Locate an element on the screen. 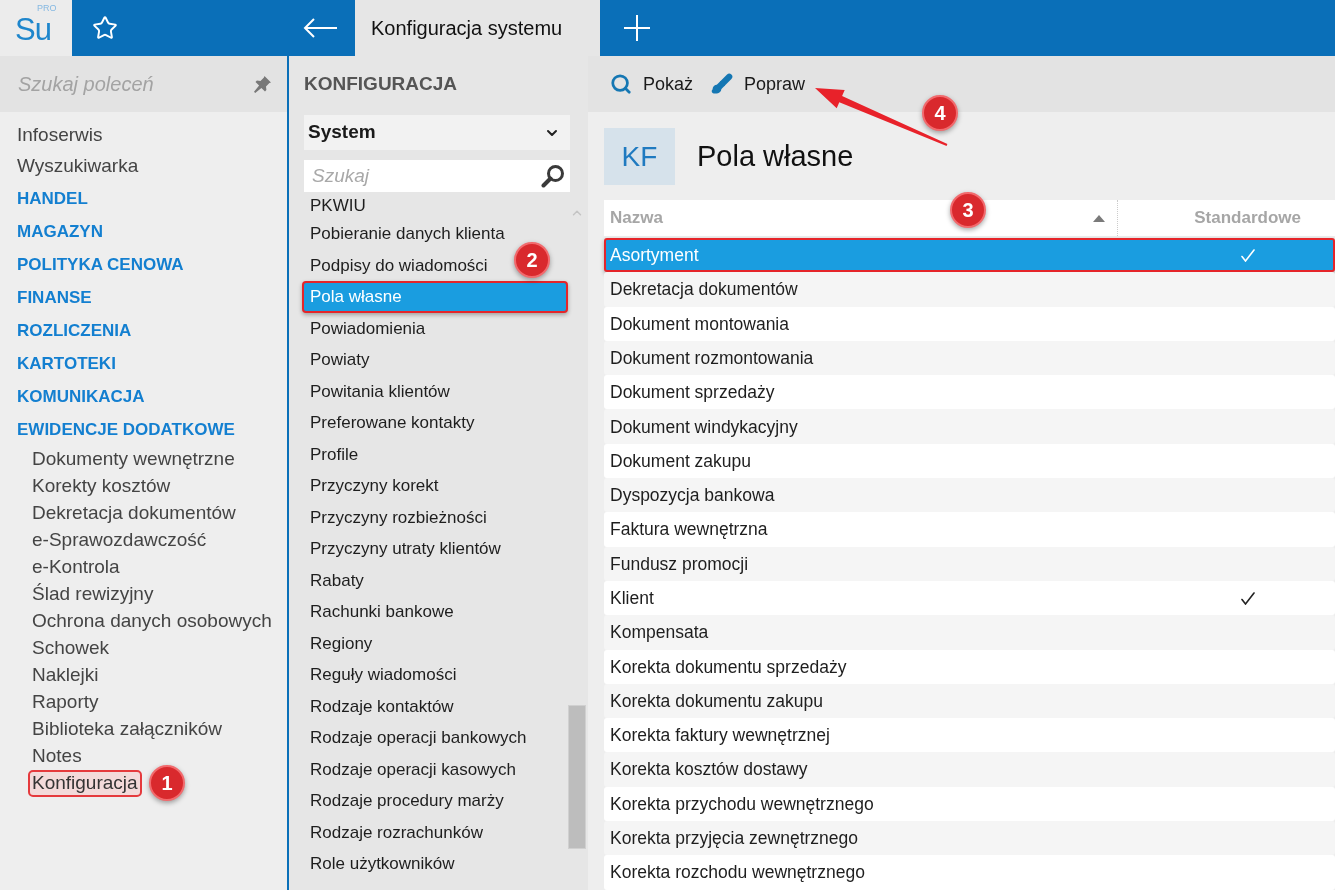 This screenshot has width=1335, height=890. list-item: Profile is located at coordinates (332, 454).